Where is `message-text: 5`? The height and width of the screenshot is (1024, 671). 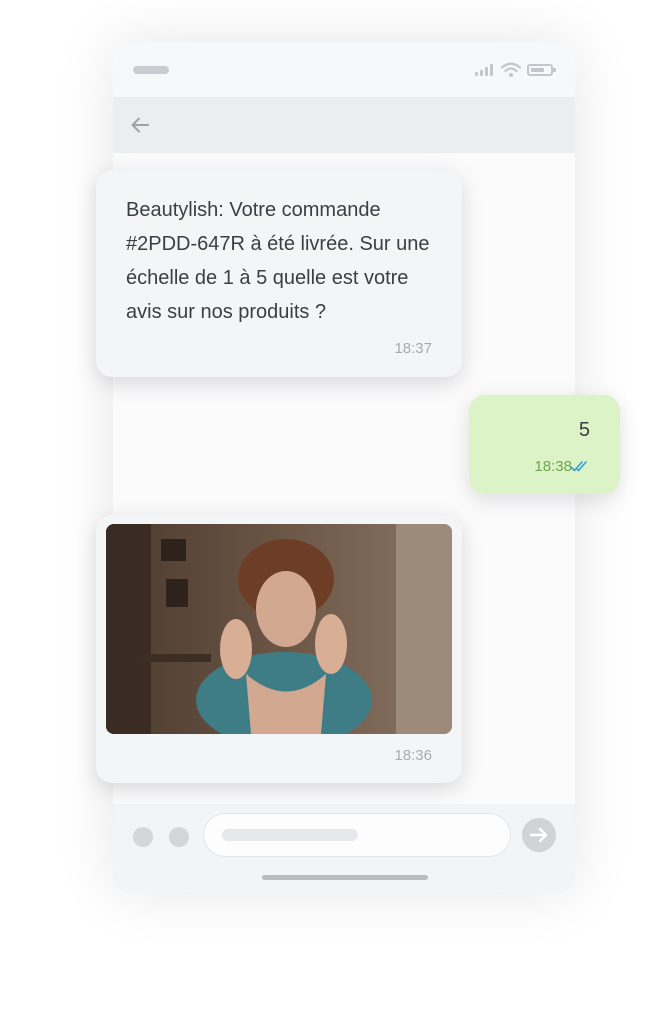
message-text: 5 is located at coordinates (584, 430).